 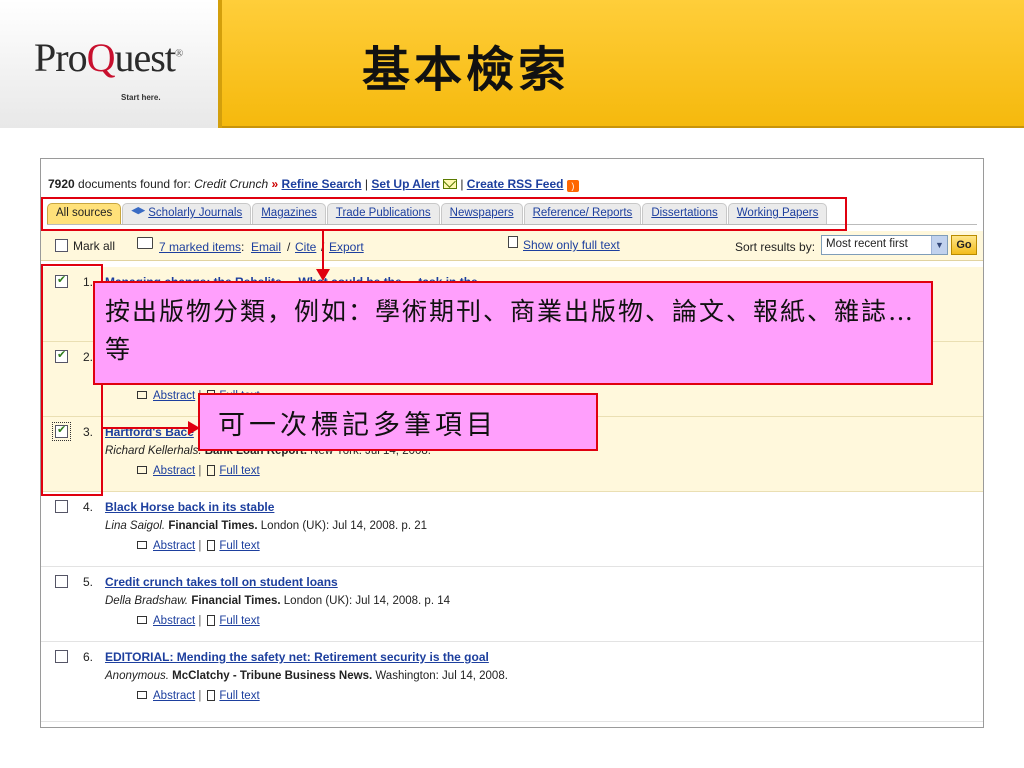 What do you see at coordinates (88, 582) in the screenshot?
I see `result-number: 5.` at bounding box center [88, 582].